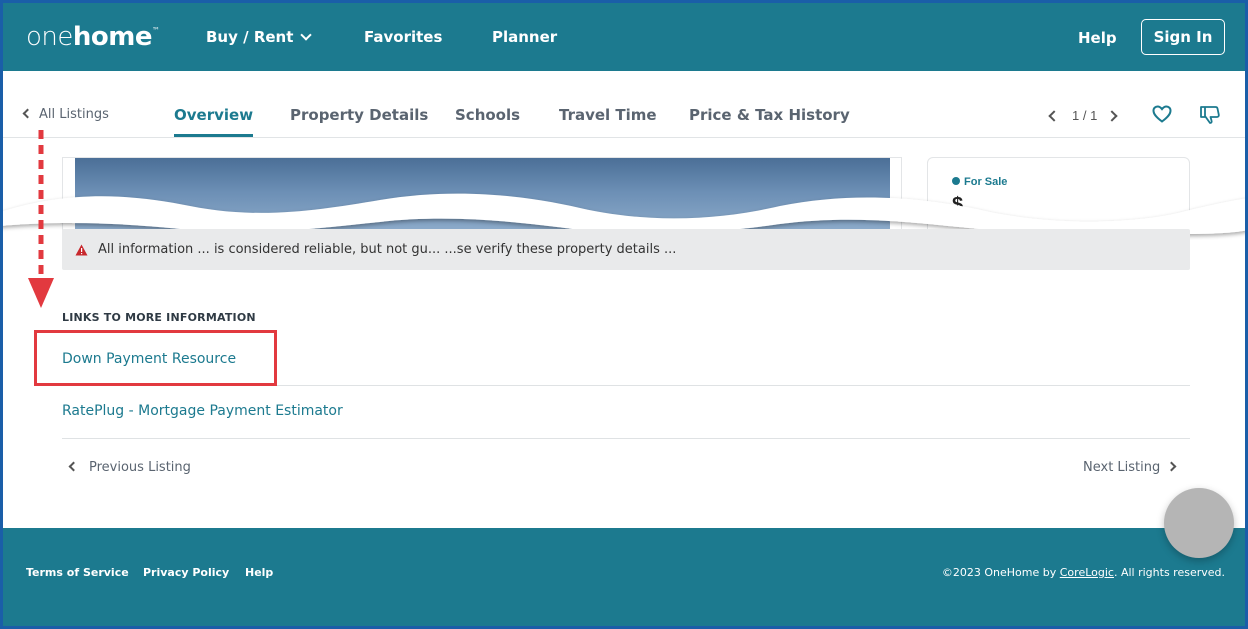  I want to click on corelogic-link: CoreLogic, so click(1087, 572).